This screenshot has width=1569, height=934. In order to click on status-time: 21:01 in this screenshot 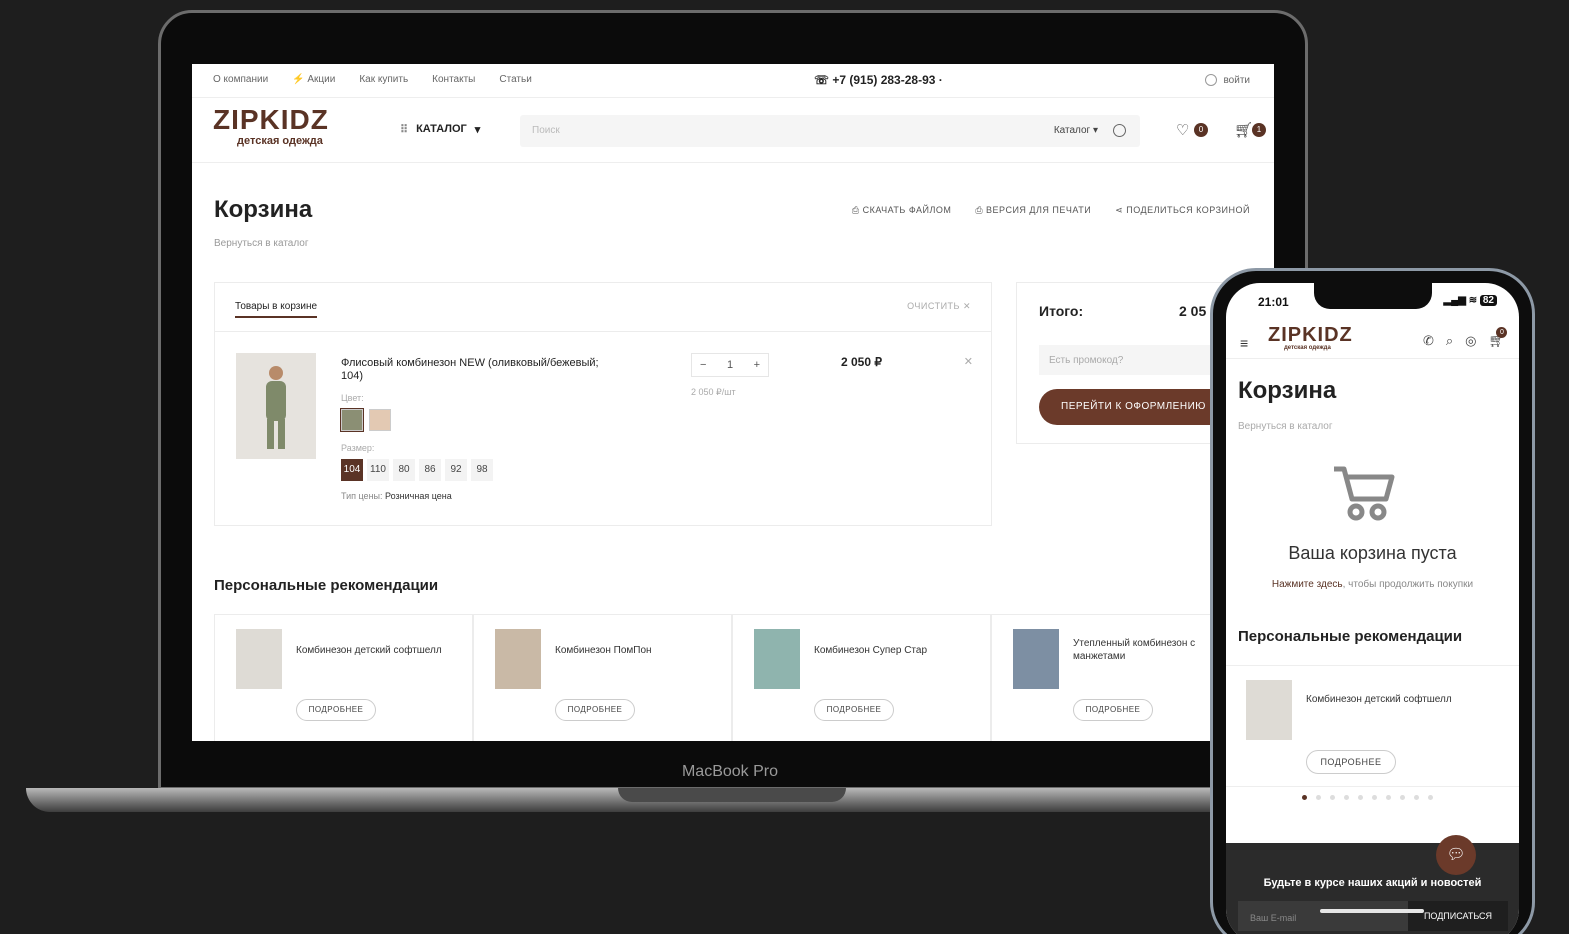, I will do `click(1273, 302)`.